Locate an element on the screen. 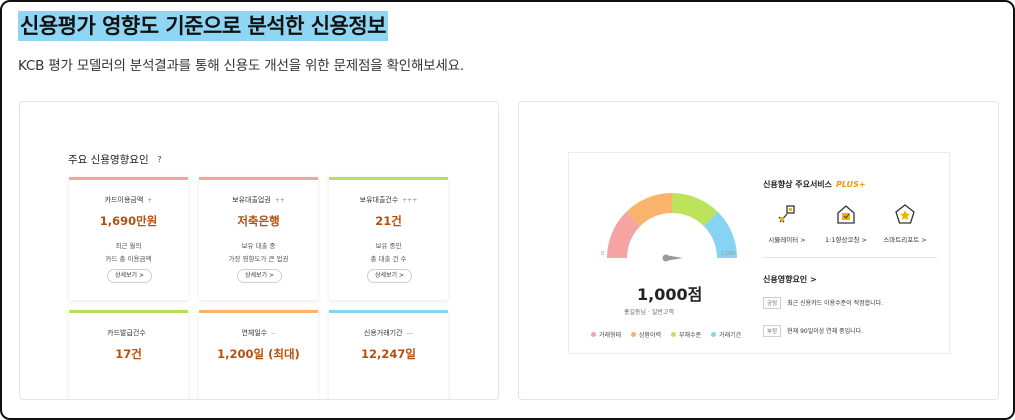  factor-value: 1,200일 (최대) is located at coordinates (258, 354).